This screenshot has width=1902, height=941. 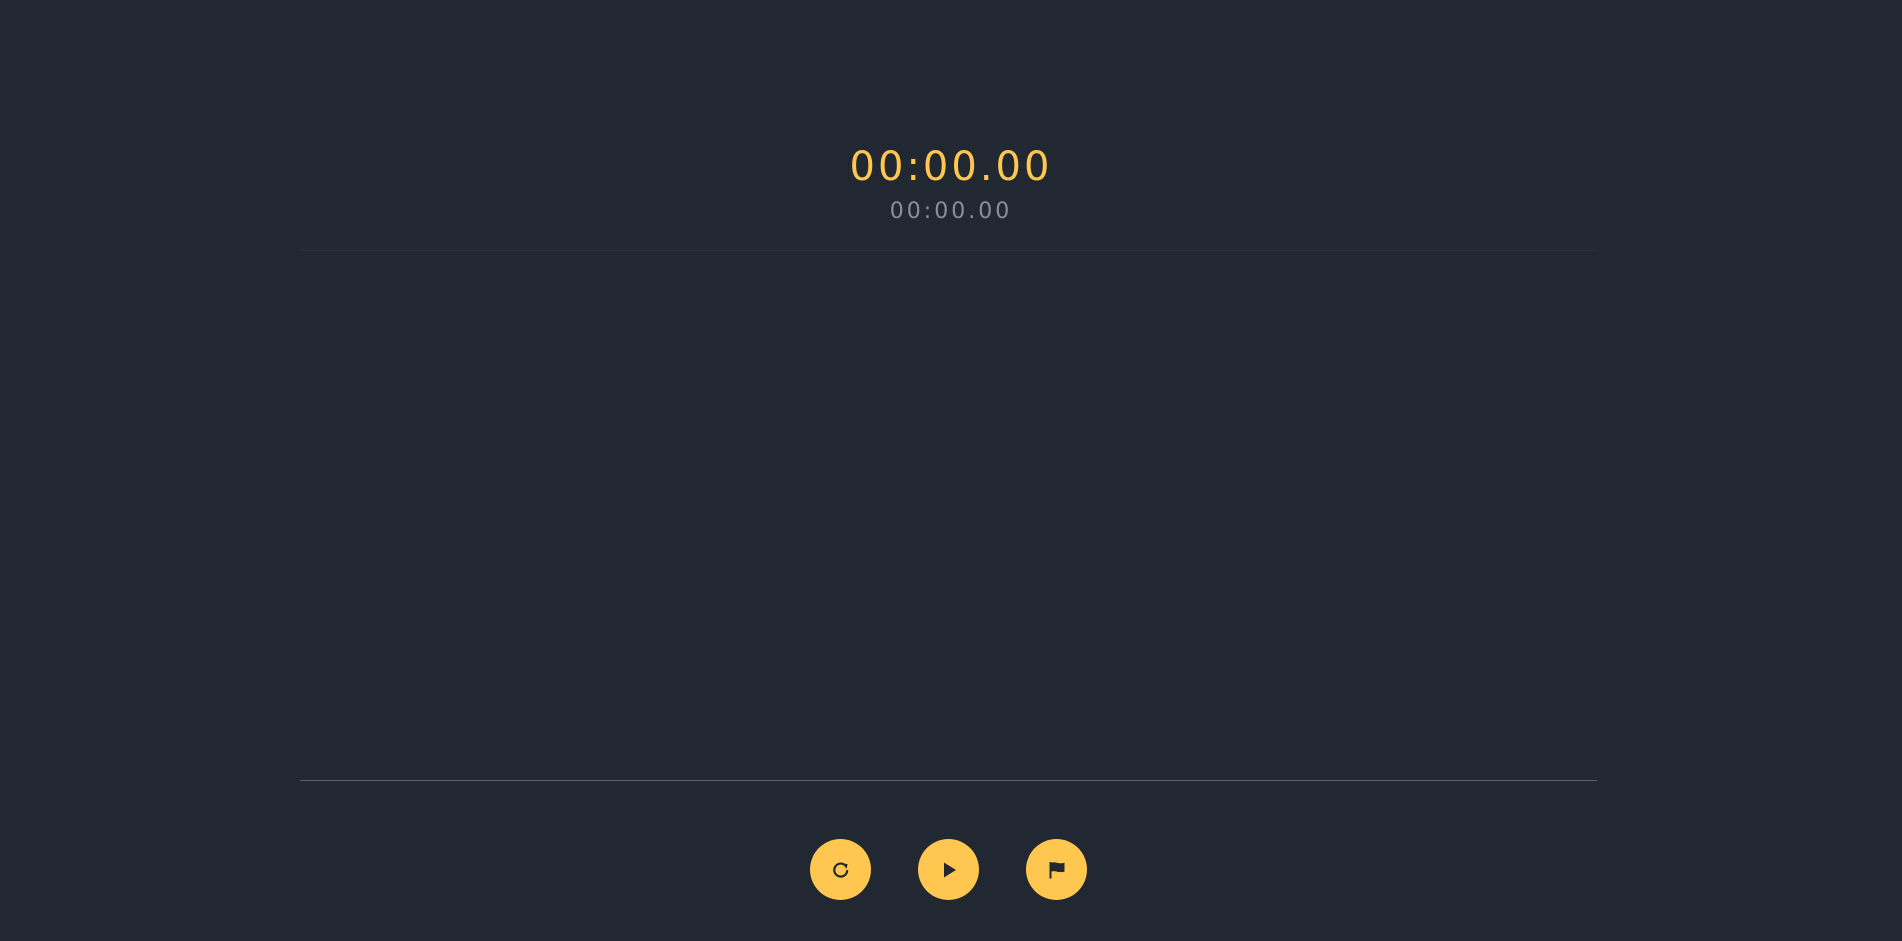 I want to click on bottom-divider, so click(x=948, y=780).